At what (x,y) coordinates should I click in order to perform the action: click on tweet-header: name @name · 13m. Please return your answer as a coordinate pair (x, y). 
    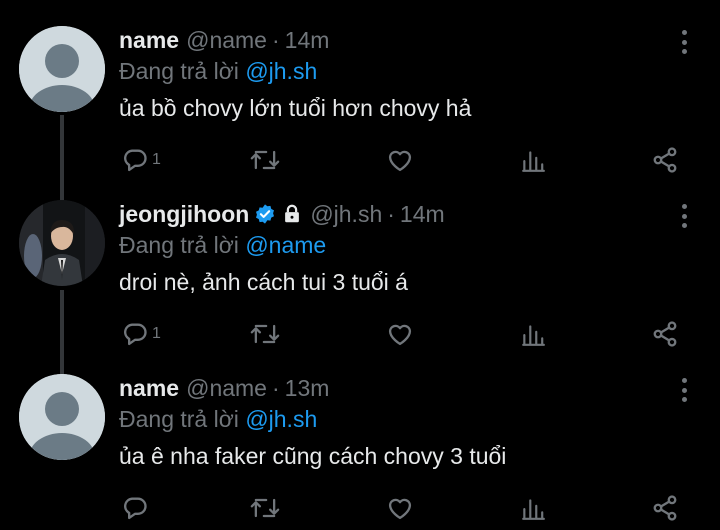
    Looking at the image, I should click on (399, 388).